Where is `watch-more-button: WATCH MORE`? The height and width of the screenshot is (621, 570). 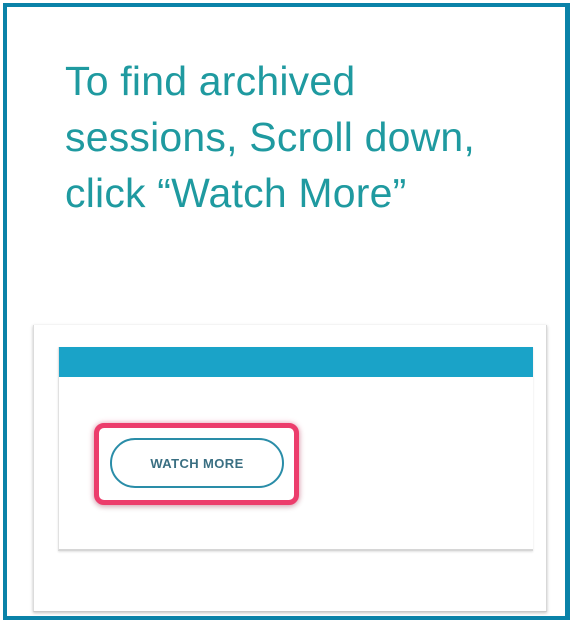 watch-more-button: WATCH MORE is located at coordinates (197, 463).